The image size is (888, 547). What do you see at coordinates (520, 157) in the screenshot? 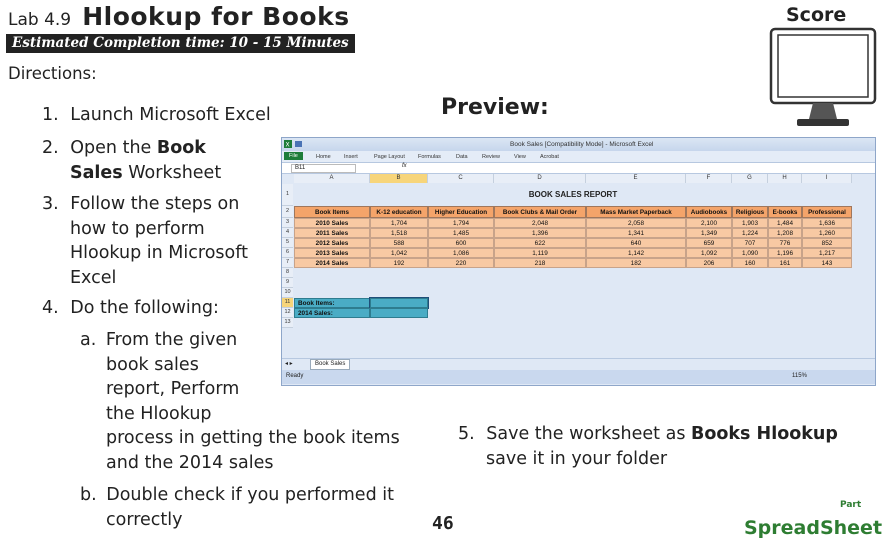
I see `tab-view: View` at bounding box center [520, 157].